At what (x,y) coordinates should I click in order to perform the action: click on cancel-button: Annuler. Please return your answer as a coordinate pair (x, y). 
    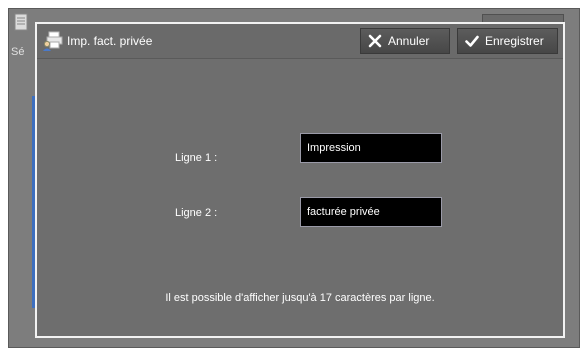
    Looking at the image, I should click on (405, 41).